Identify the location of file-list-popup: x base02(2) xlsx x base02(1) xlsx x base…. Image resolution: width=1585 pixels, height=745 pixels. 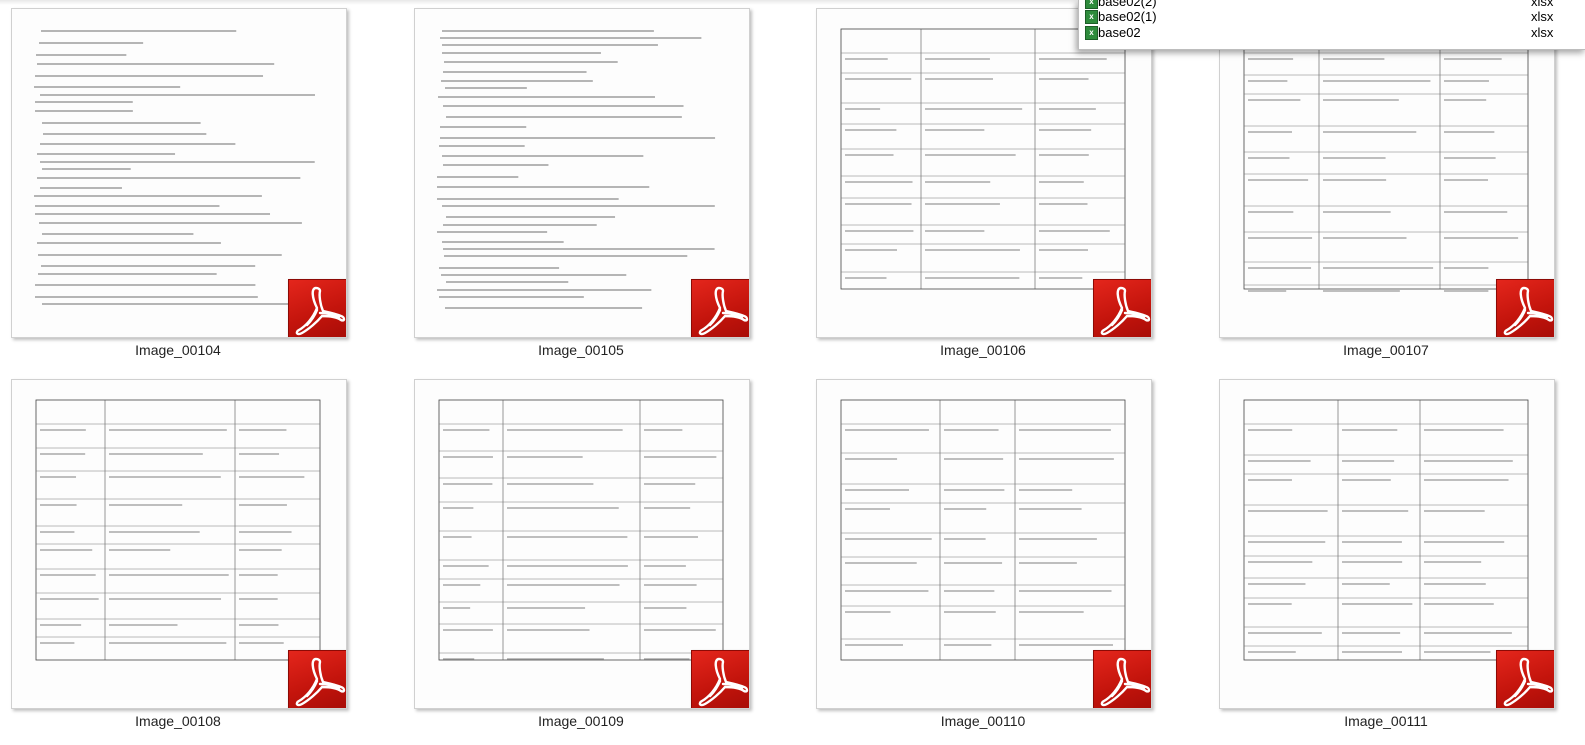
(1331, 25).